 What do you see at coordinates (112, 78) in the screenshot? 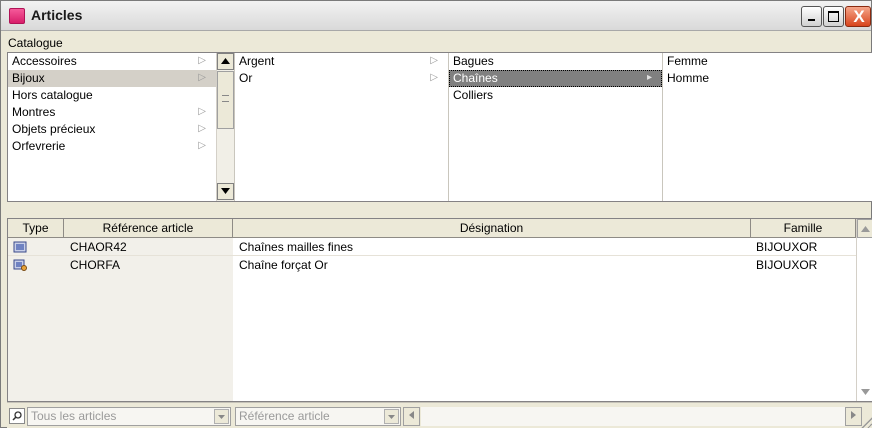
I see `catalogue-item-bijoux: Bijoux ▷` at bounding box center [112, 78].